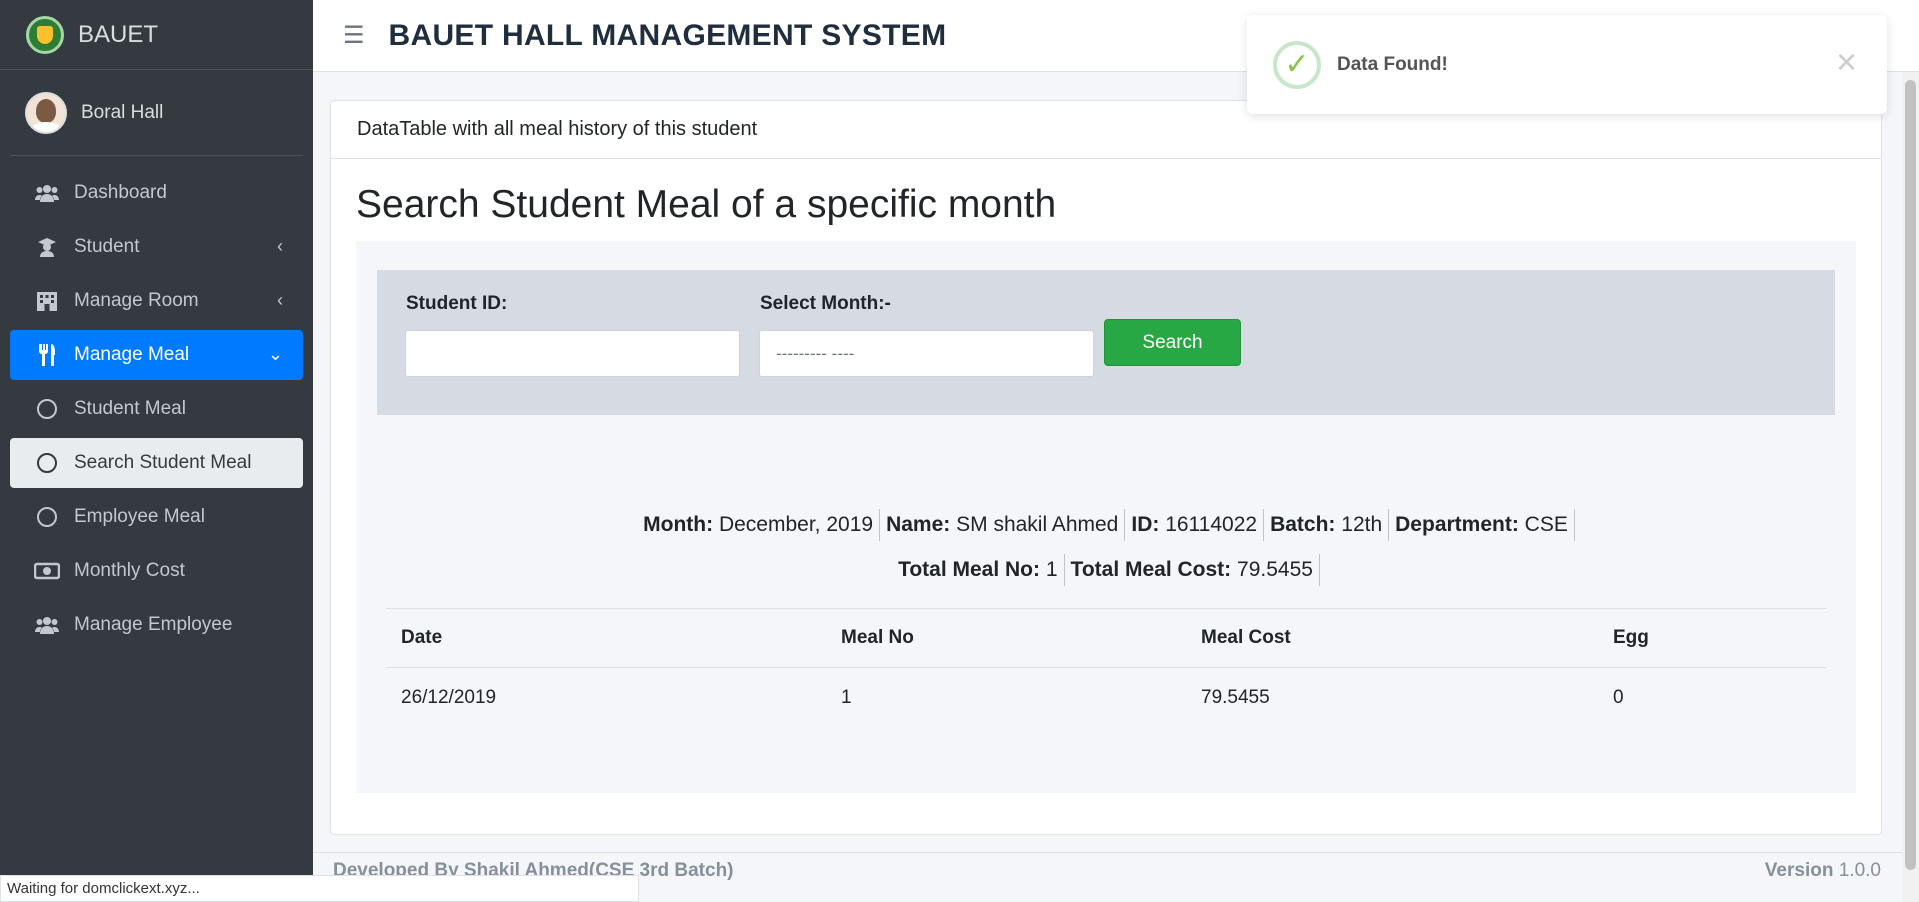  What do you see at coordinates (107, 246) in the screenshot?
I see `sidebar-item-label: Student` at bounding box center [107, 246].